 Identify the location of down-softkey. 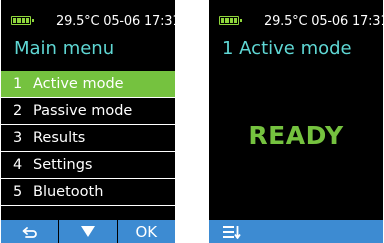
(87, 231).